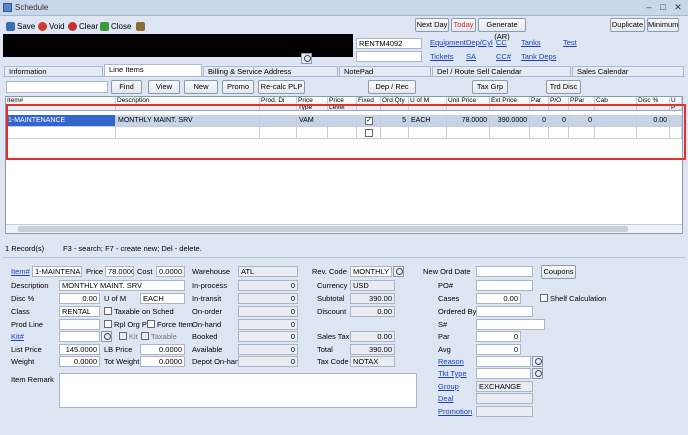  I want to click on prod-line-label: Prod Line, so click(27, 324).